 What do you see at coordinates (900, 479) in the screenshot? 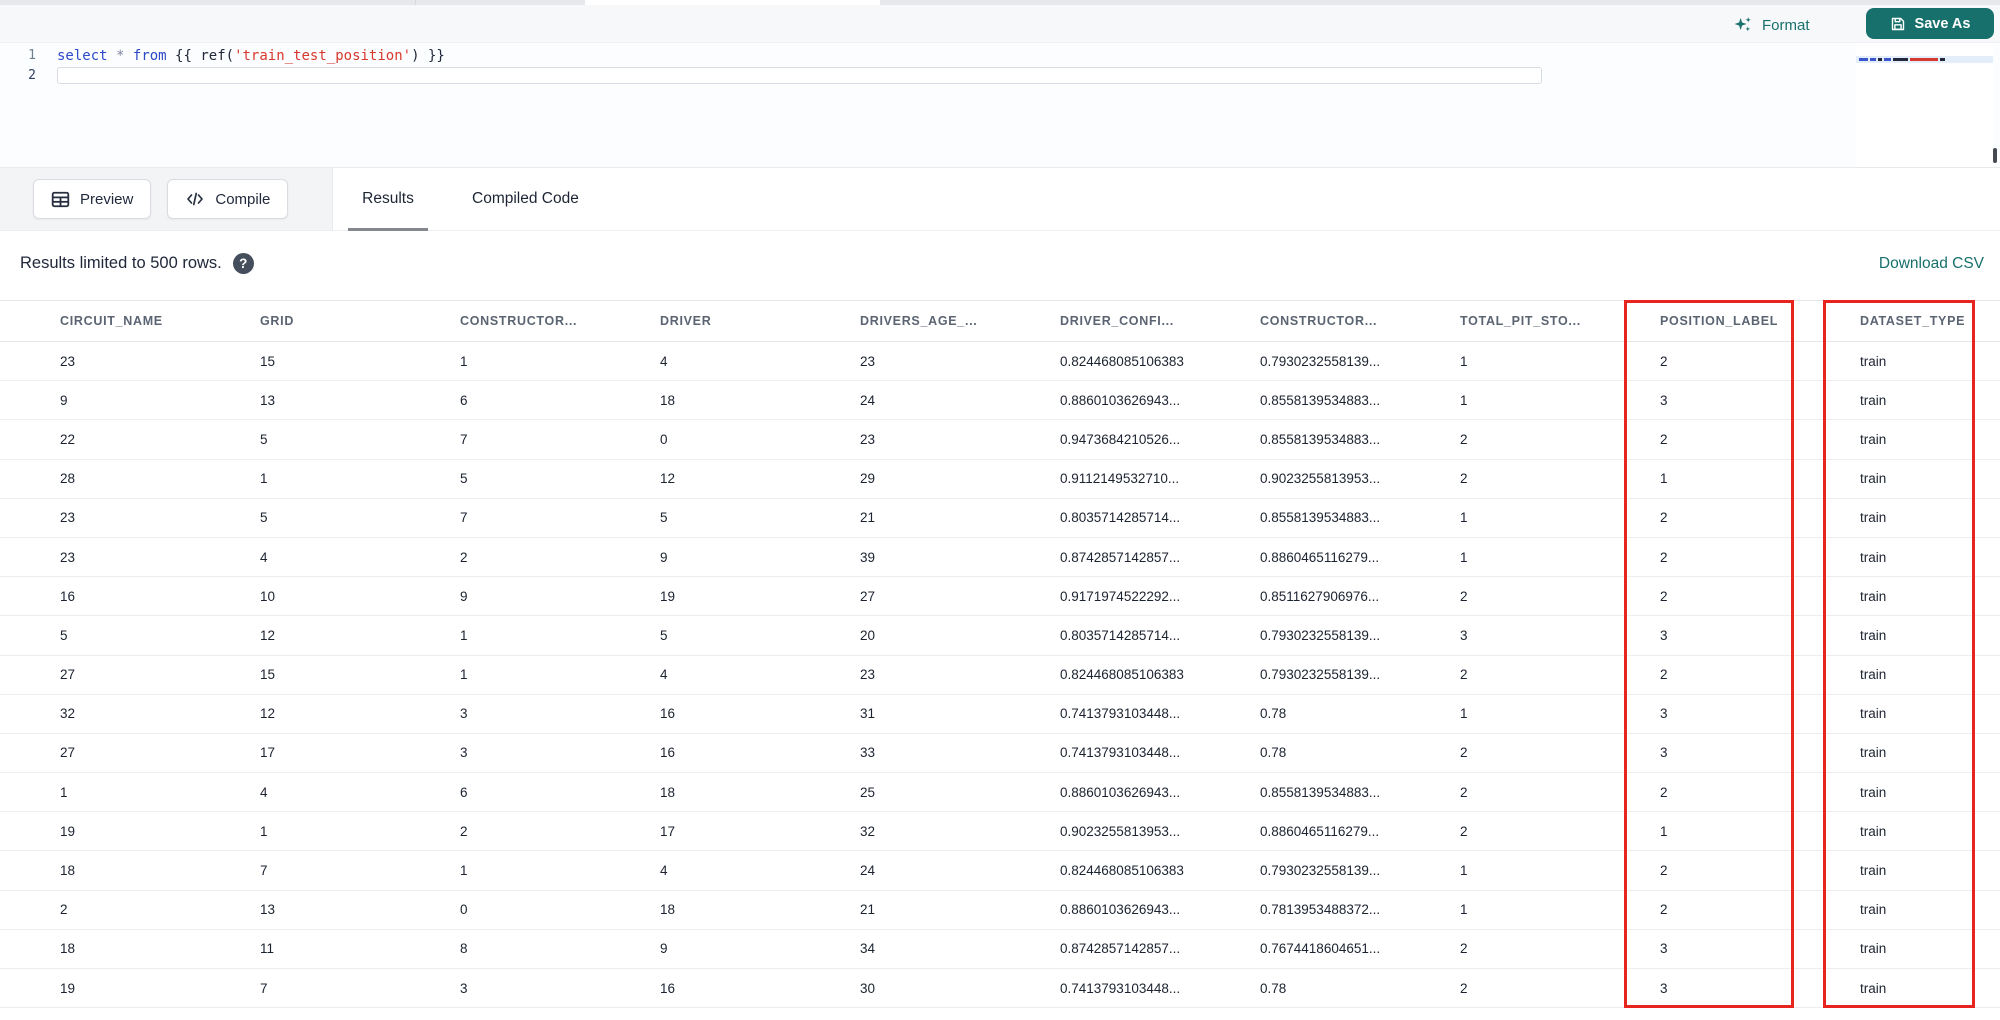
I see `table-cell: 29` at bounding box center [900, 479].